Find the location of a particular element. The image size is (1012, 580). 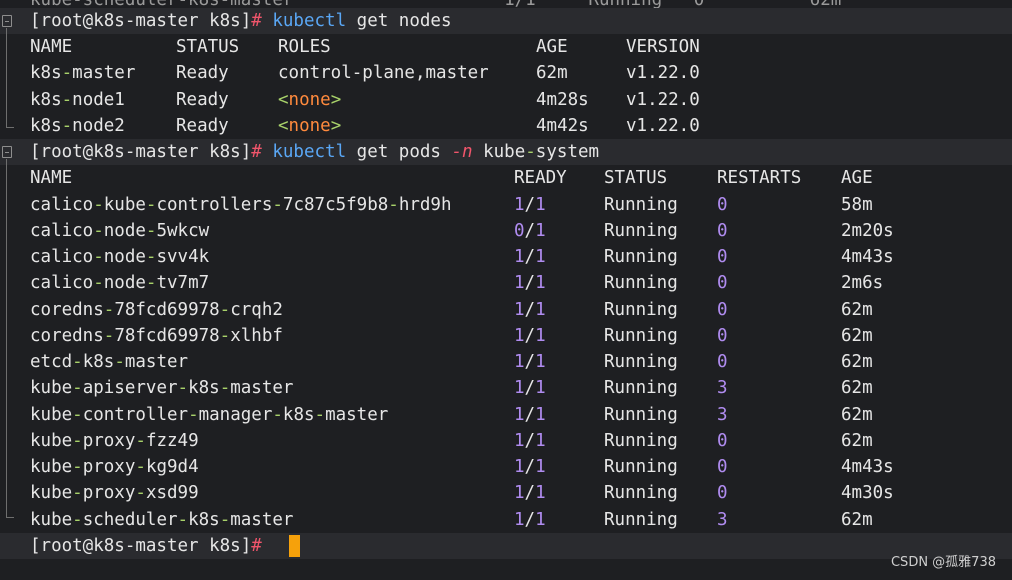

pod-age: 4m30s is located at coordinates (867, 493).